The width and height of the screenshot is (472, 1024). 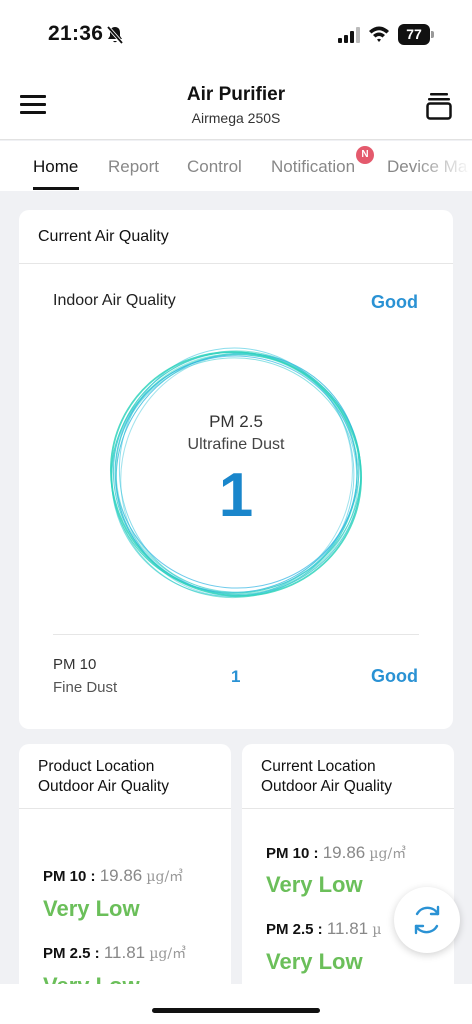 What do you see at coordinates (344, 852) in the screenshot?
I see `current-pm10-value: 19.86` at bounding box center [344, 852].